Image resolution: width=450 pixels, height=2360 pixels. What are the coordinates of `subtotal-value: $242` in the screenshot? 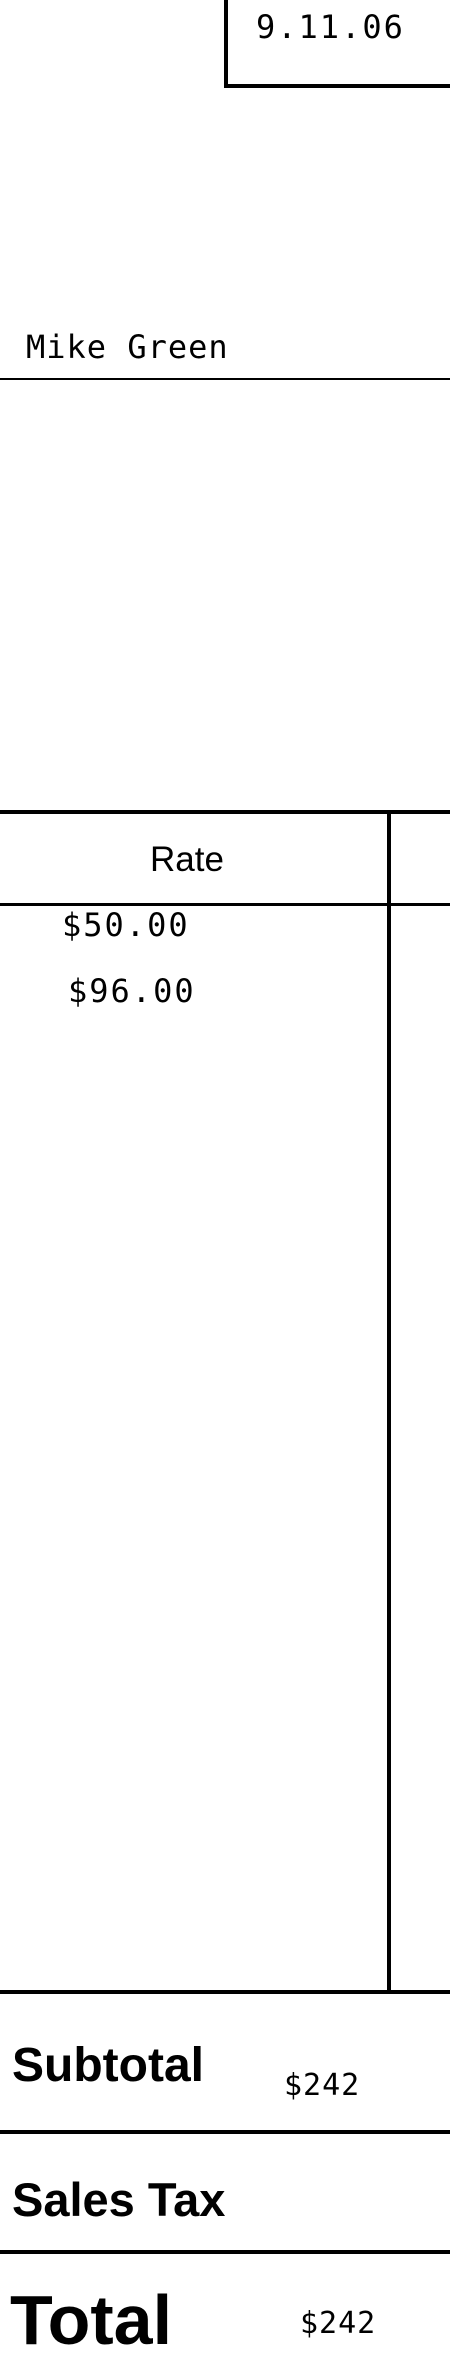 It's located at (322, 2085).